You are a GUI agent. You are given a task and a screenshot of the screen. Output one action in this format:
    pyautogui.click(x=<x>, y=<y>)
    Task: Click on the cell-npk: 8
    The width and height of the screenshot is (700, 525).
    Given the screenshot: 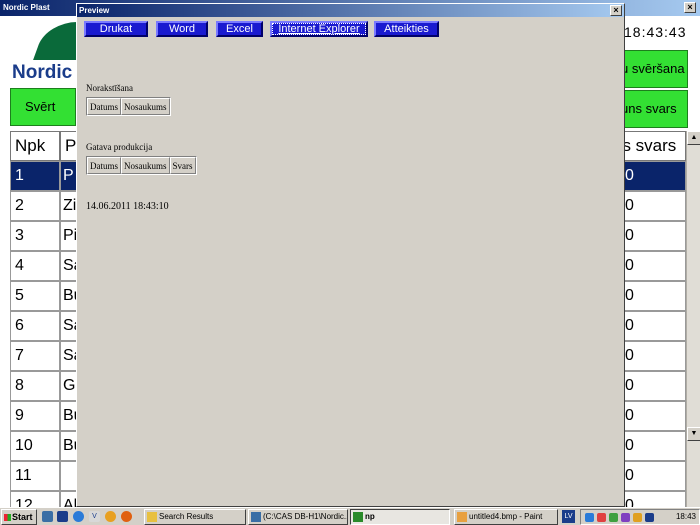 What is the action you would take?
    pyautogui.click(x=35, y=386)
    